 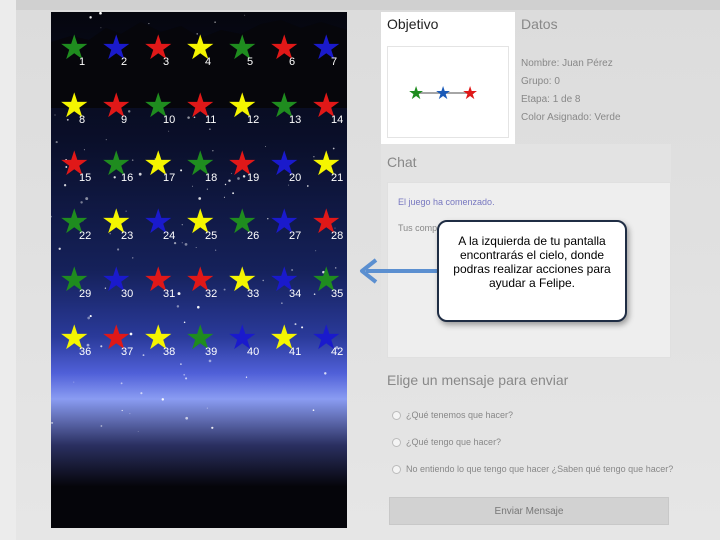 I want to click on star-number: 35, so click(x=337, y=294).